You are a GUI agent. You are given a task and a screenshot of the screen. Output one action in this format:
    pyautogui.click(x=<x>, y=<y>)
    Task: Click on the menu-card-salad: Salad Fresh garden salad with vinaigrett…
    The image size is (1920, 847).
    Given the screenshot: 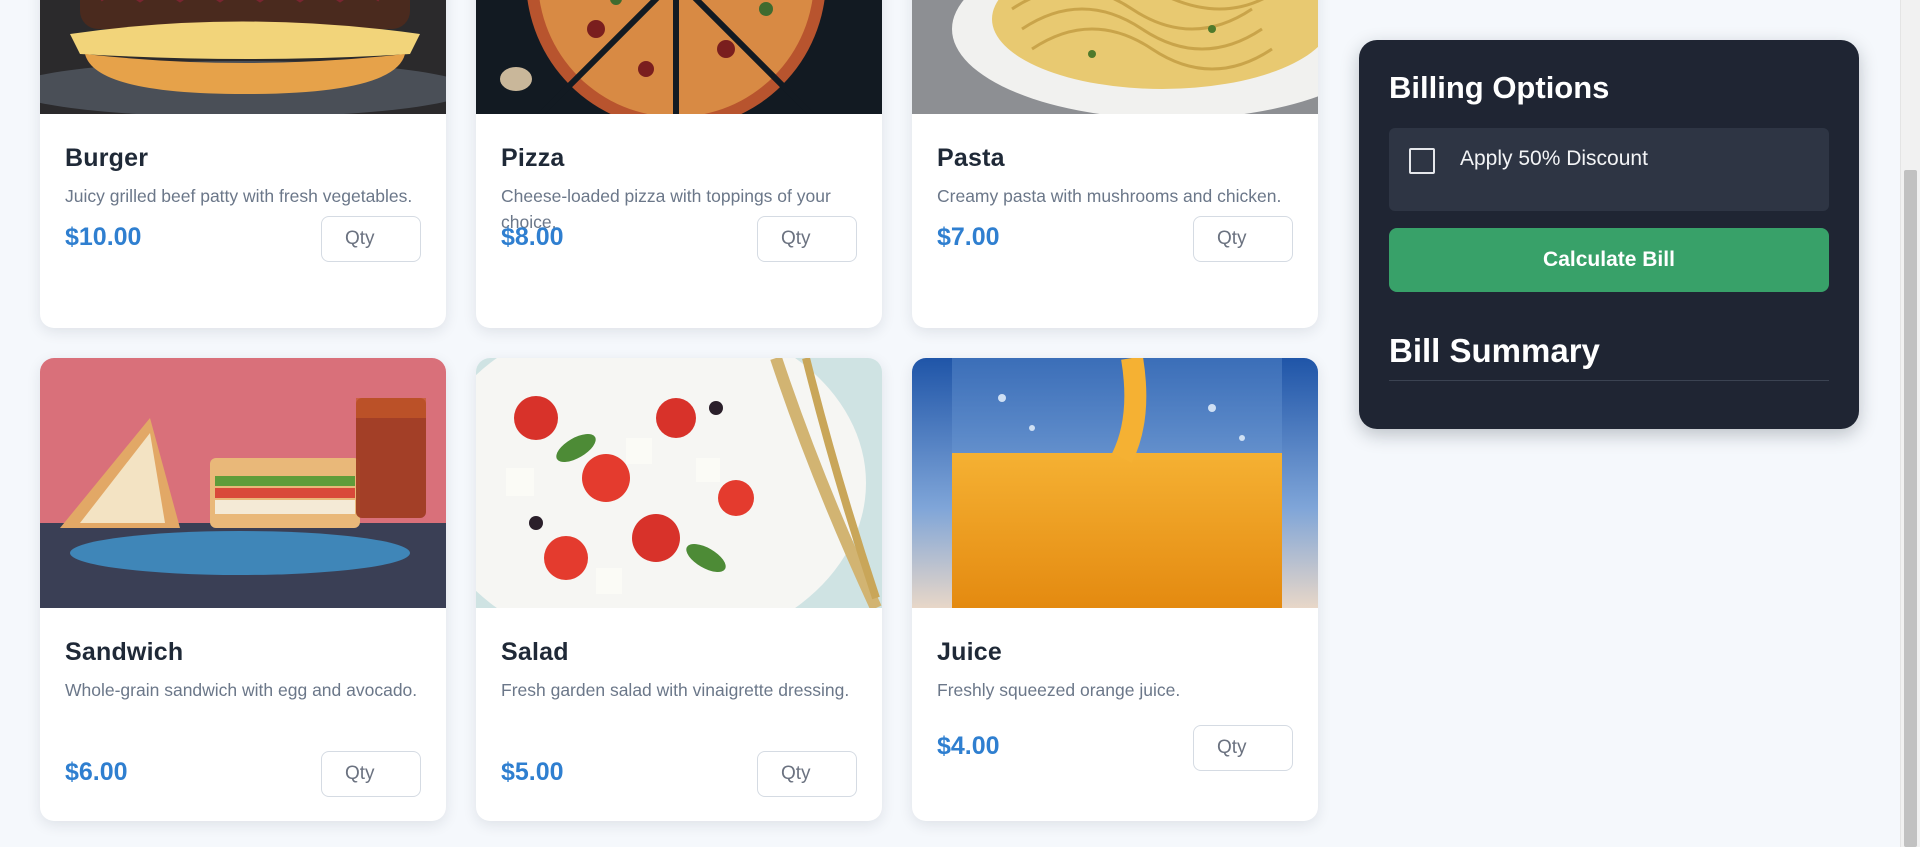 What is the action you would take?
    pyautogui.click(x=679, y=589)
    